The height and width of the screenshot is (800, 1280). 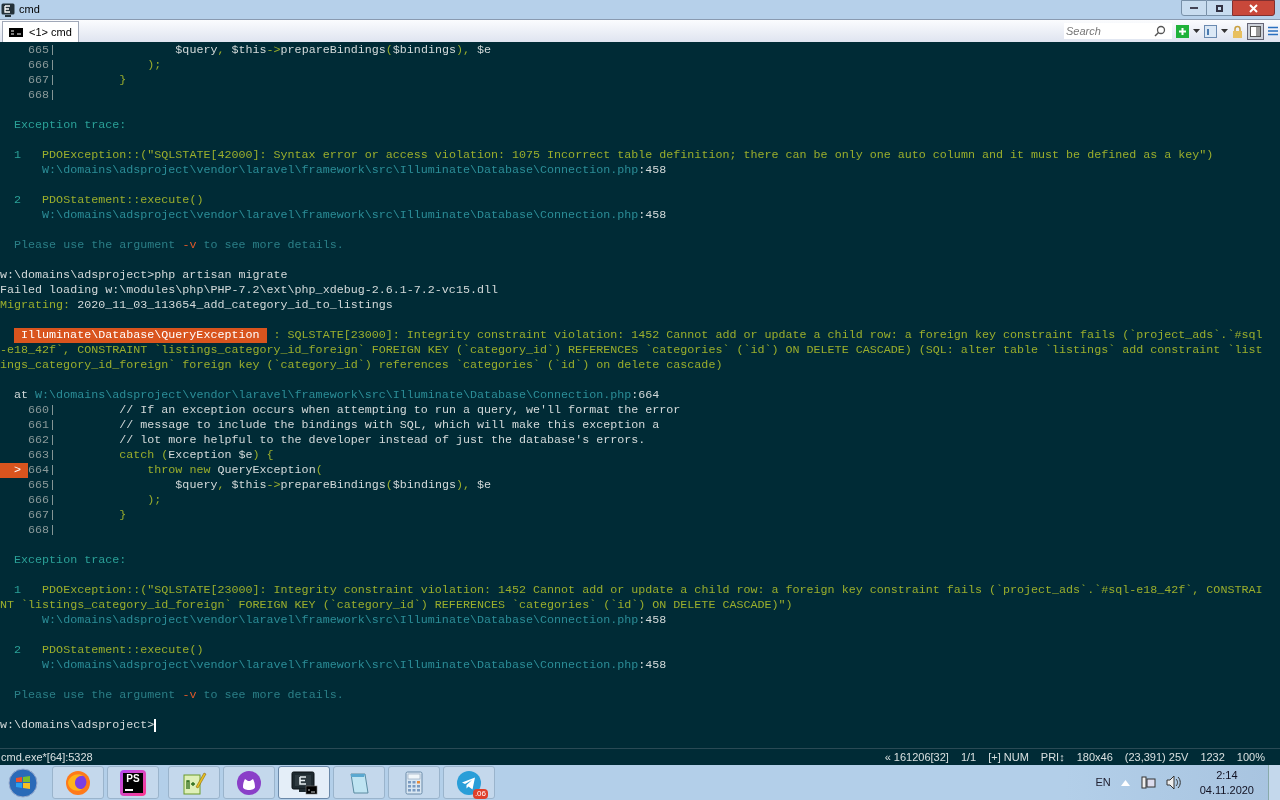 I want to click on minimize-button, so click(x=1194, y=8).